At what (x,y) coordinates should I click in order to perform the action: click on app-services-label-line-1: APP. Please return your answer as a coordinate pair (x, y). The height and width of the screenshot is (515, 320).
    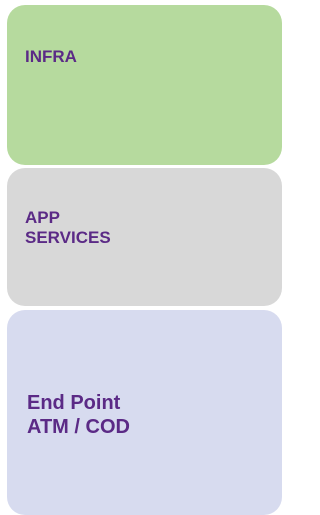
    Looking at the image, I should click on (42, 217).